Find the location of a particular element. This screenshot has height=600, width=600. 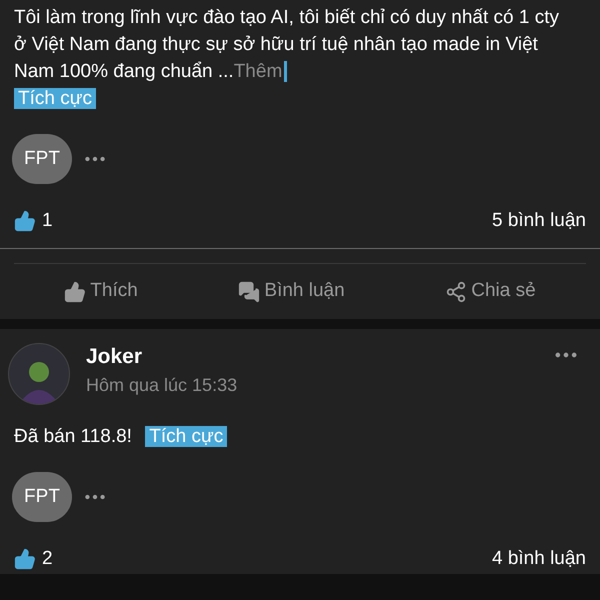

comment-count: 4 bình luận is located at coordinates (539, 559).